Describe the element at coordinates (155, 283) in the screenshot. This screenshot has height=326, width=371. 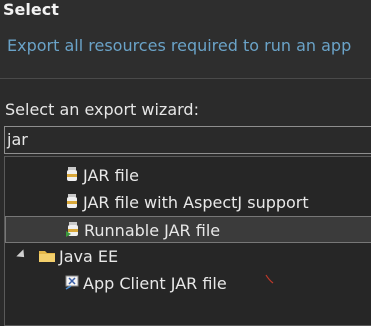
I see `tree-item-label: App Client JAR file` at that location.